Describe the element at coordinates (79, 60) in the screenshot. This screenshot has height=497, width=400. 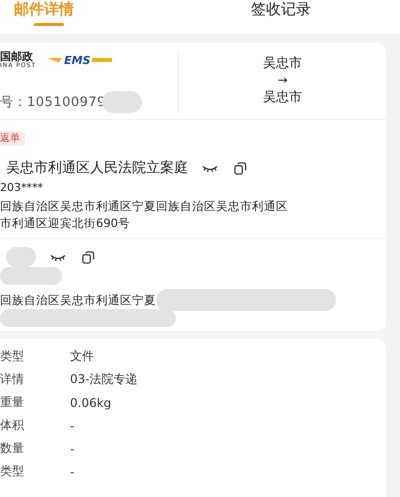
I see `ems-logo: EMS` at that location.